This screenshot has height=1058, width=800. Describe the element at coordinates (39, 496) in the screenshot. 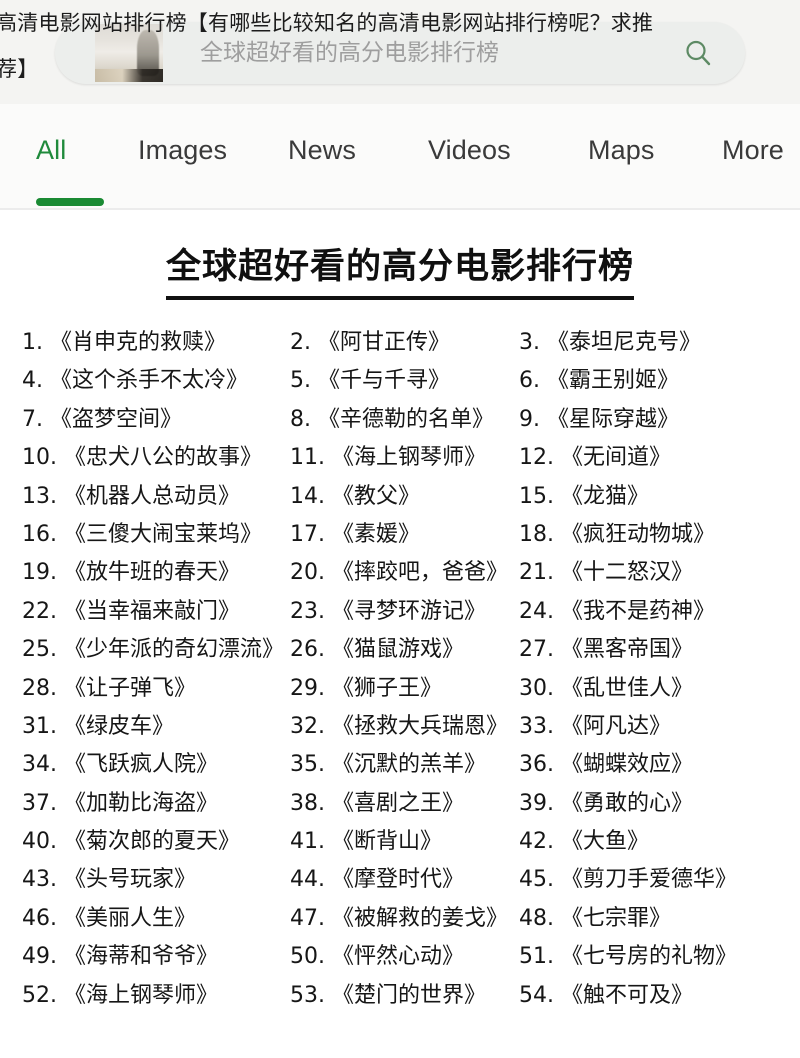

I see `movie-rank: 13.` at that location.